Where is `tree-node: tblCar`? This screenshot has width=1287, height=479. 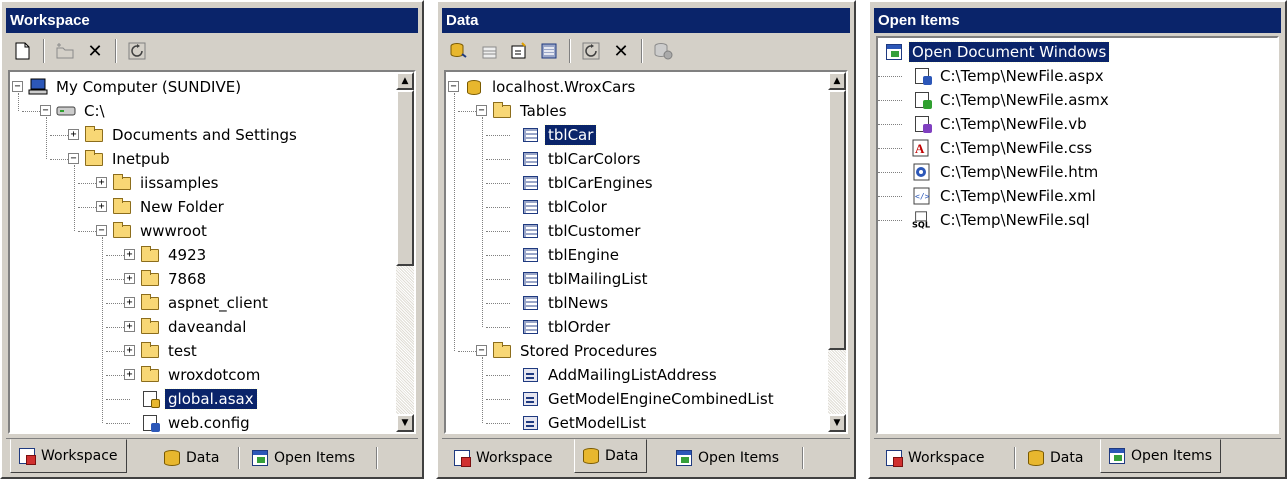
tree-node: tblCar is located at coordinates (559, 135).